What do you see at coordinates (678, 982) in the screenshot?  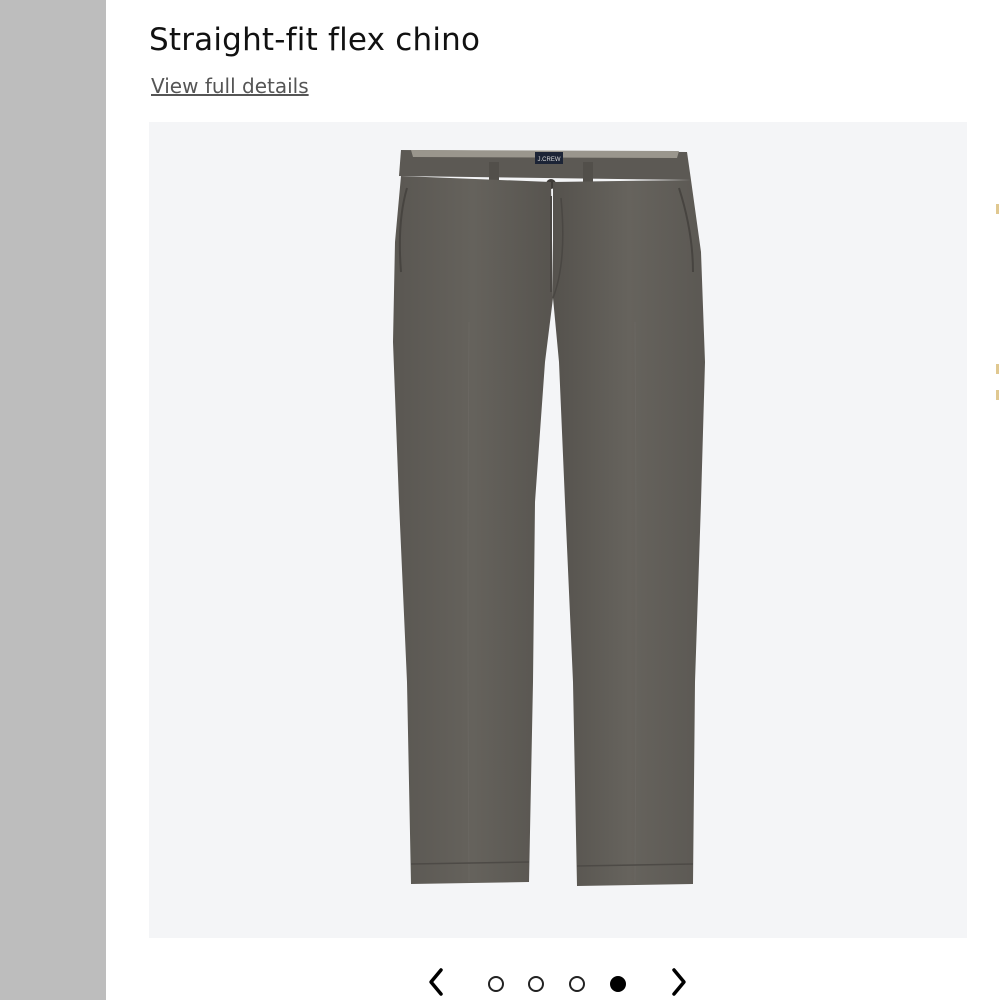 I see `chevron-right-icon` at bounding box center [678, 982].